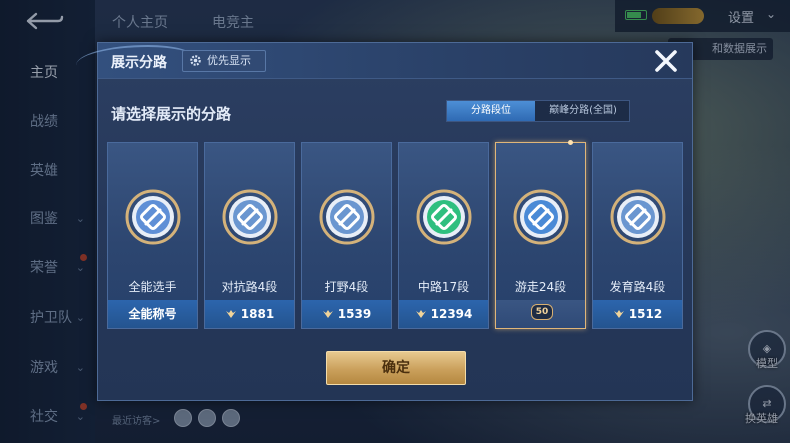 The height and width of the screenshot is (443, 790). What do you see at coordinates (257, 314) in the screenshot?
I see `rank-points-value: 1881` at bounding box center [257, 314].